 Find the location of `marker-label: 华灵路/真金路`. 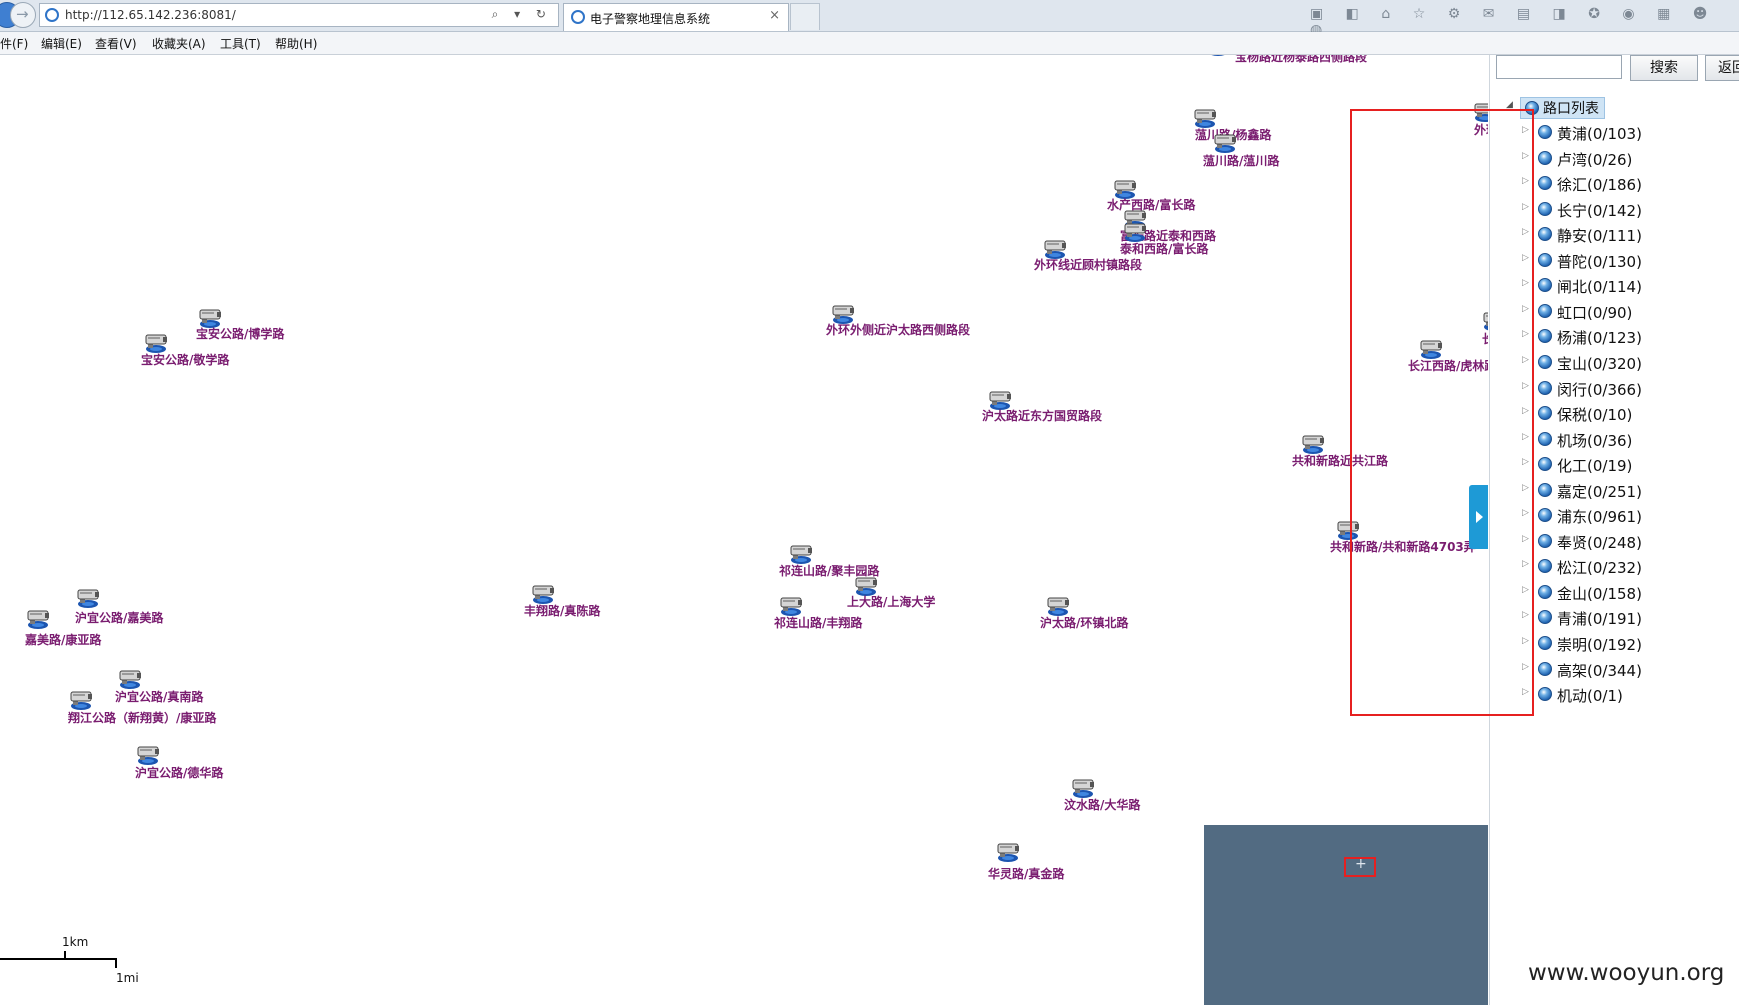

marker-label: 华灵路/真金路 is located at coordinates (1026, 873).